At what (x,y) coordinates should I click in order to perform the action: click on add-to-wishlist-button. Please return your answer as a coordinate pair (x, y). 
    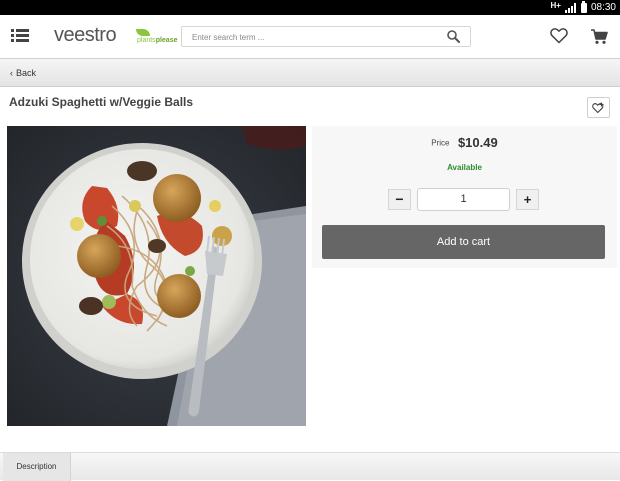
    Looking at the image, I should click on (598, 107).